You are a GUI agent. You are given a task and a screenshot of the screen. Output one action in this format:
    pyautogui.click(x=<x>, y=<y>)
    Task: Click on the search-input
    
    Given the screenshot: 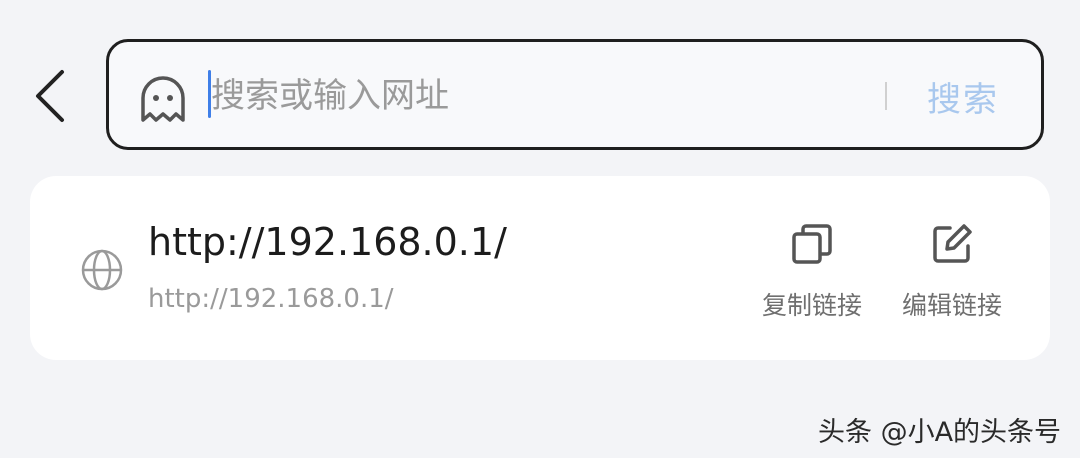 What is the action you would take?
    pyautogui.click(x=541, y=96)
    